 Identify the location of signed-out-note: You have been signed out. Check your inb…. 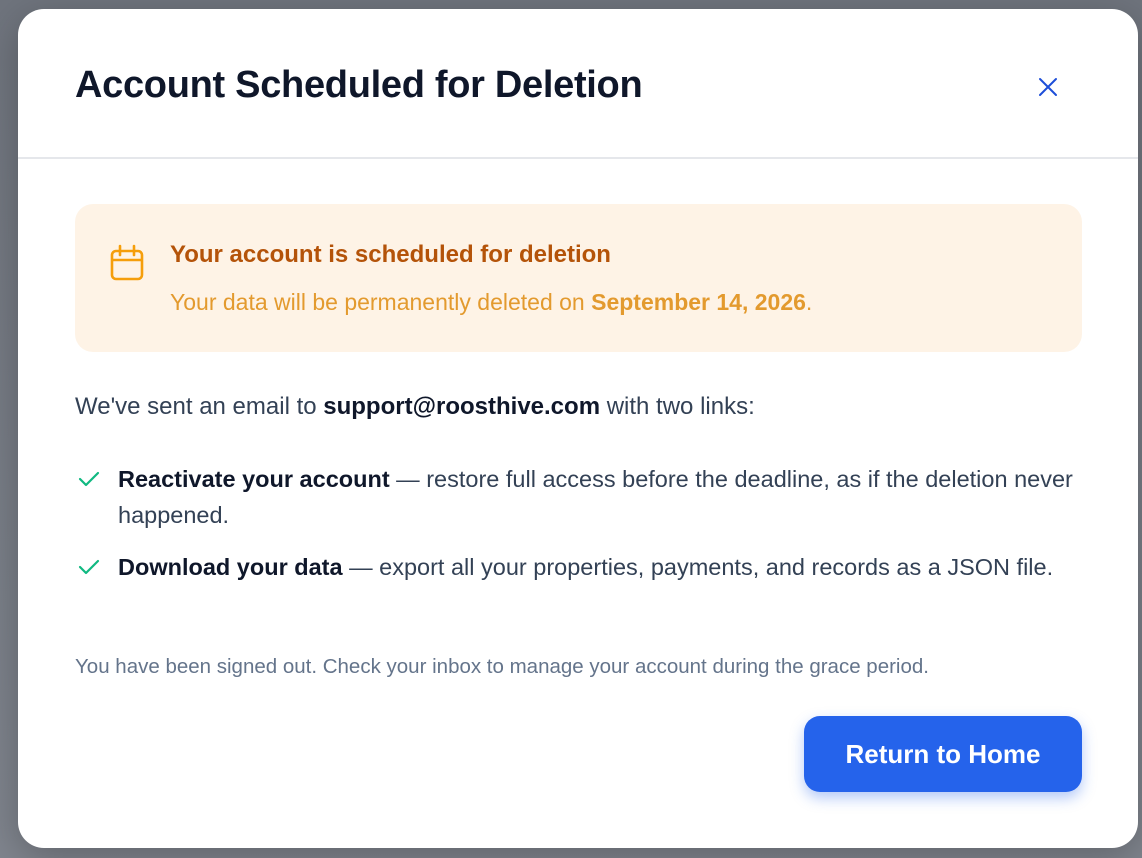
(502, 666).